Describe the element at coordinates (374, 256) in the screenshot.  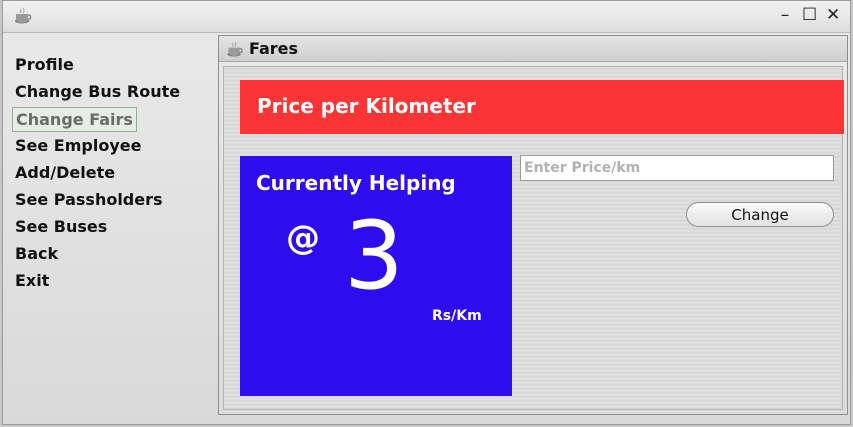
I see `current-price-value: 3` at that location.